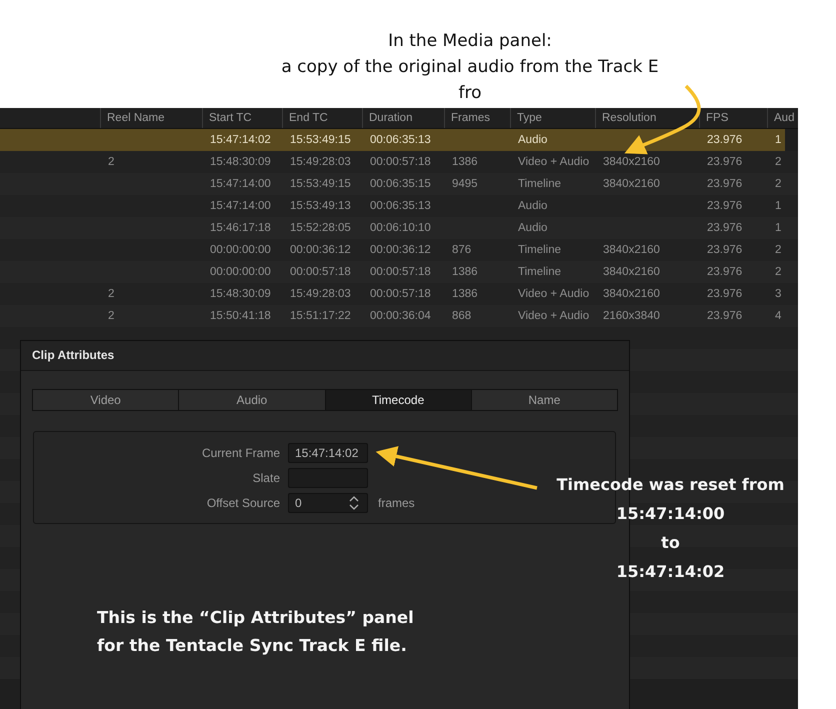 The height and width of the screenshot is (709, 836). I want to click on table-cell: 868, so click(462, 316).